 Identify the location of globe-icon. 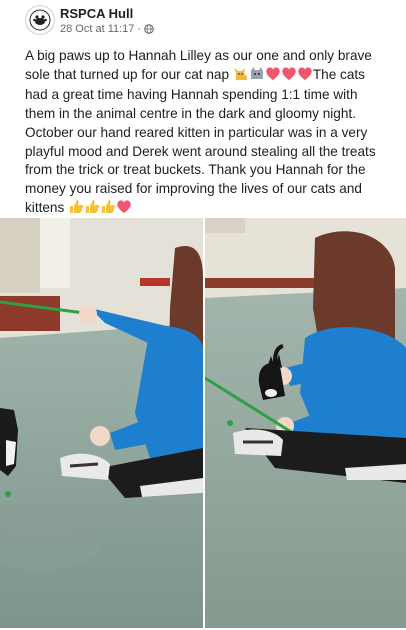
(149, 29).